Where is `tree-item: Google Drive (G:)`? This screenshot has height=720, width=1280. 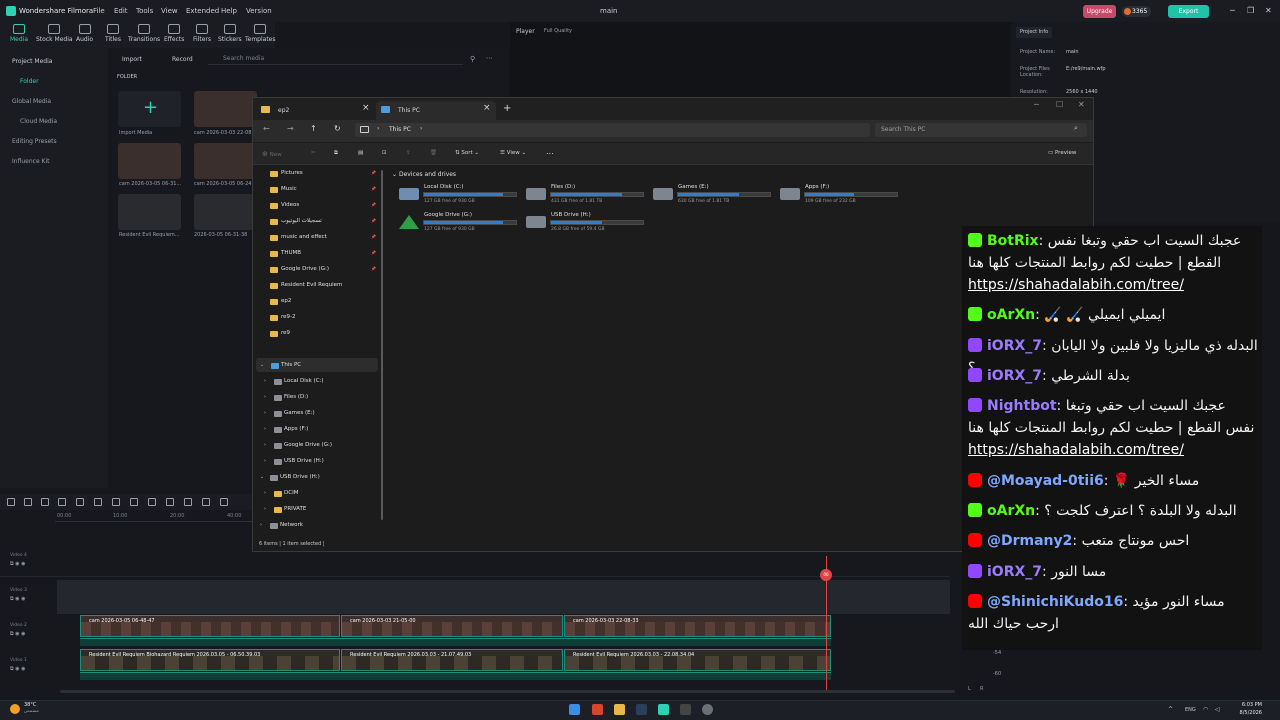 tree-item: Google Drive (G:) is located at coordinates (308, 445).